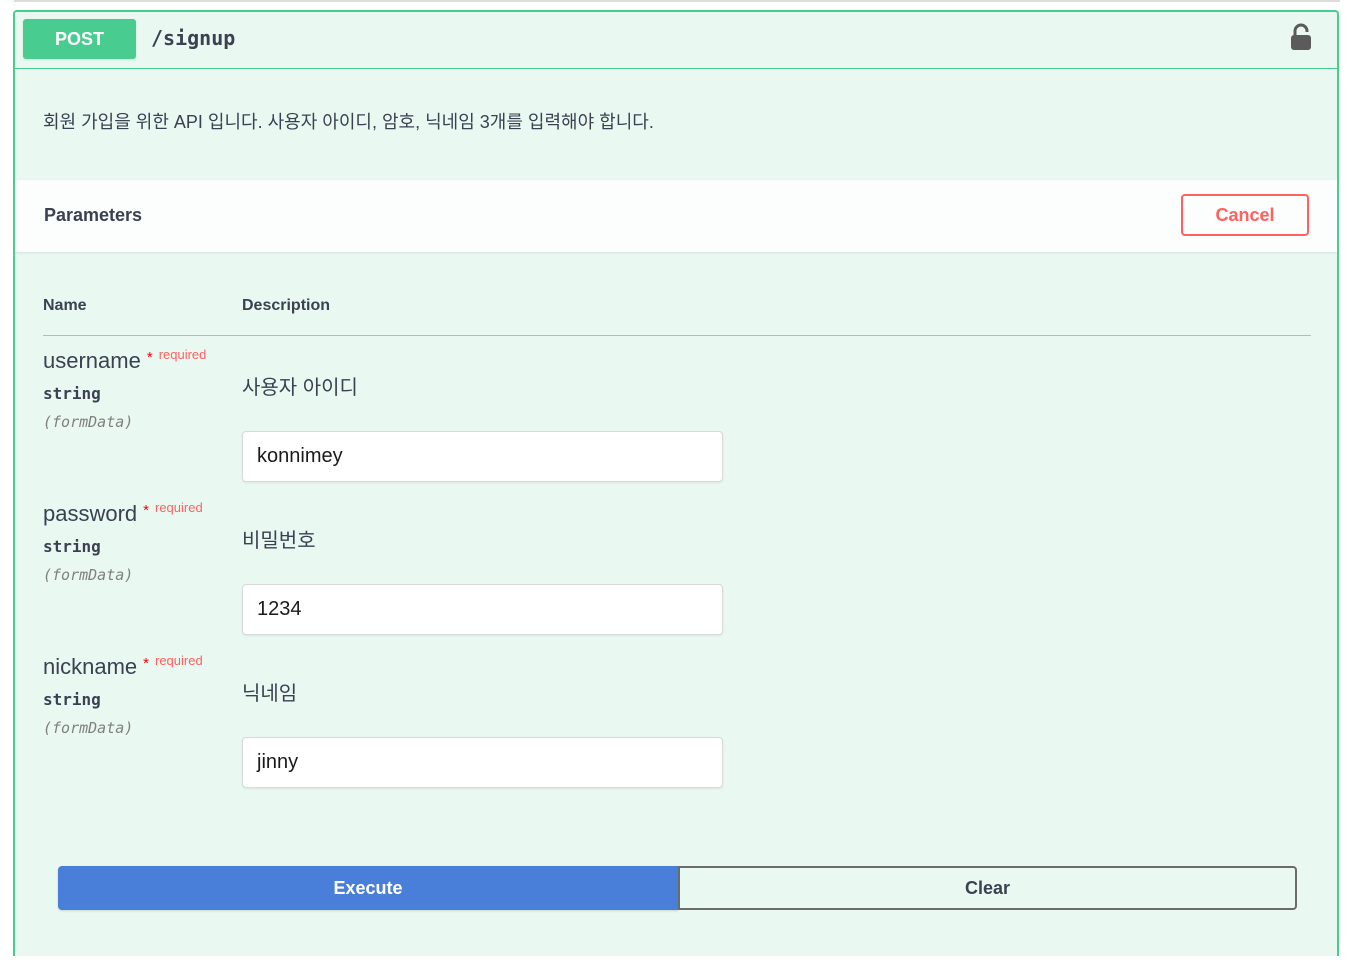 This screenshot has width=1352, height=966. I want to click on parameters-header: Parameters Cancel, so click(676, 216).